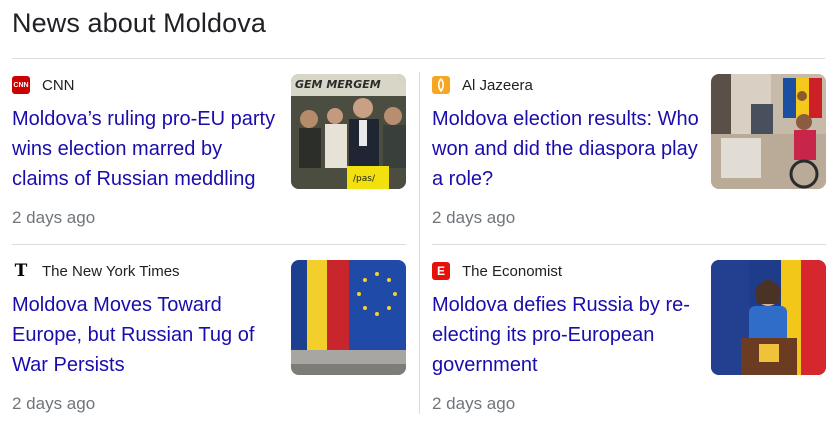  What do you see at coordinates (441, 85) in the screenshot?
I see `al-jazeera-logo-icon` at bounding box center [441, 85].